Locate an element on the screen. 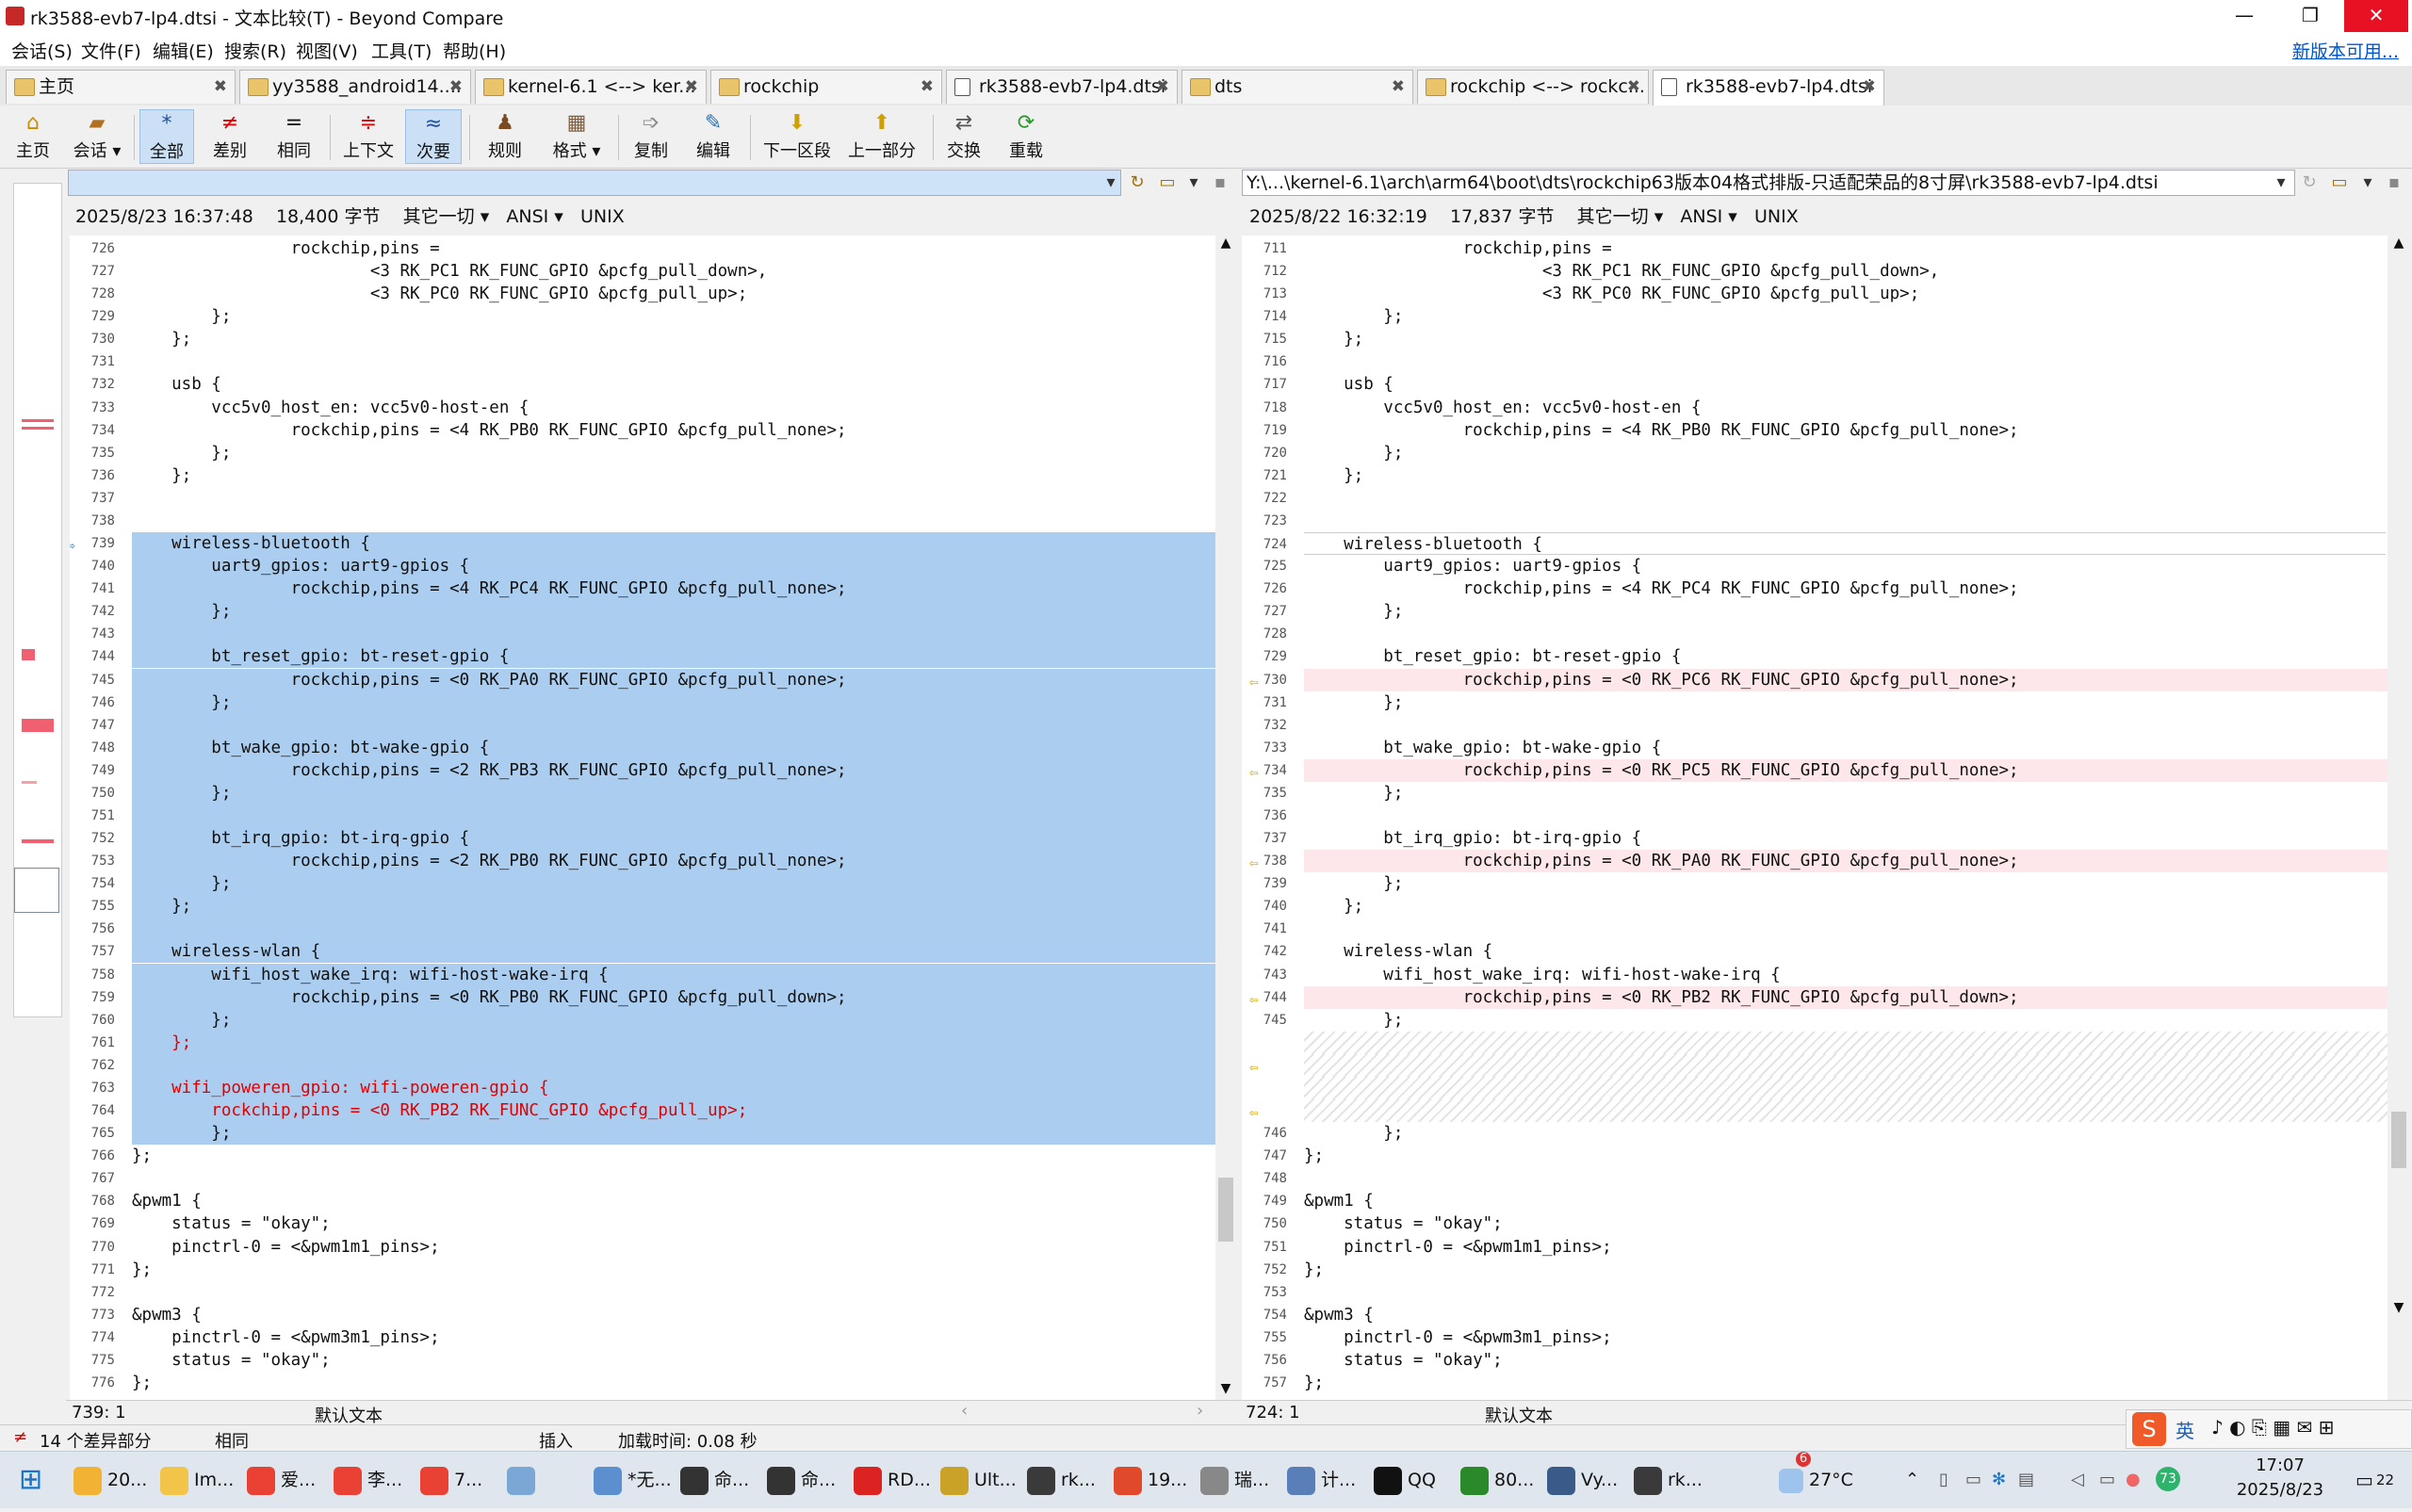 Image resolution: width=2412 pixels, height=1512 pixels. right-filter-dropdown: 其它一切 ▾ is located at coordinates (1620, 216).